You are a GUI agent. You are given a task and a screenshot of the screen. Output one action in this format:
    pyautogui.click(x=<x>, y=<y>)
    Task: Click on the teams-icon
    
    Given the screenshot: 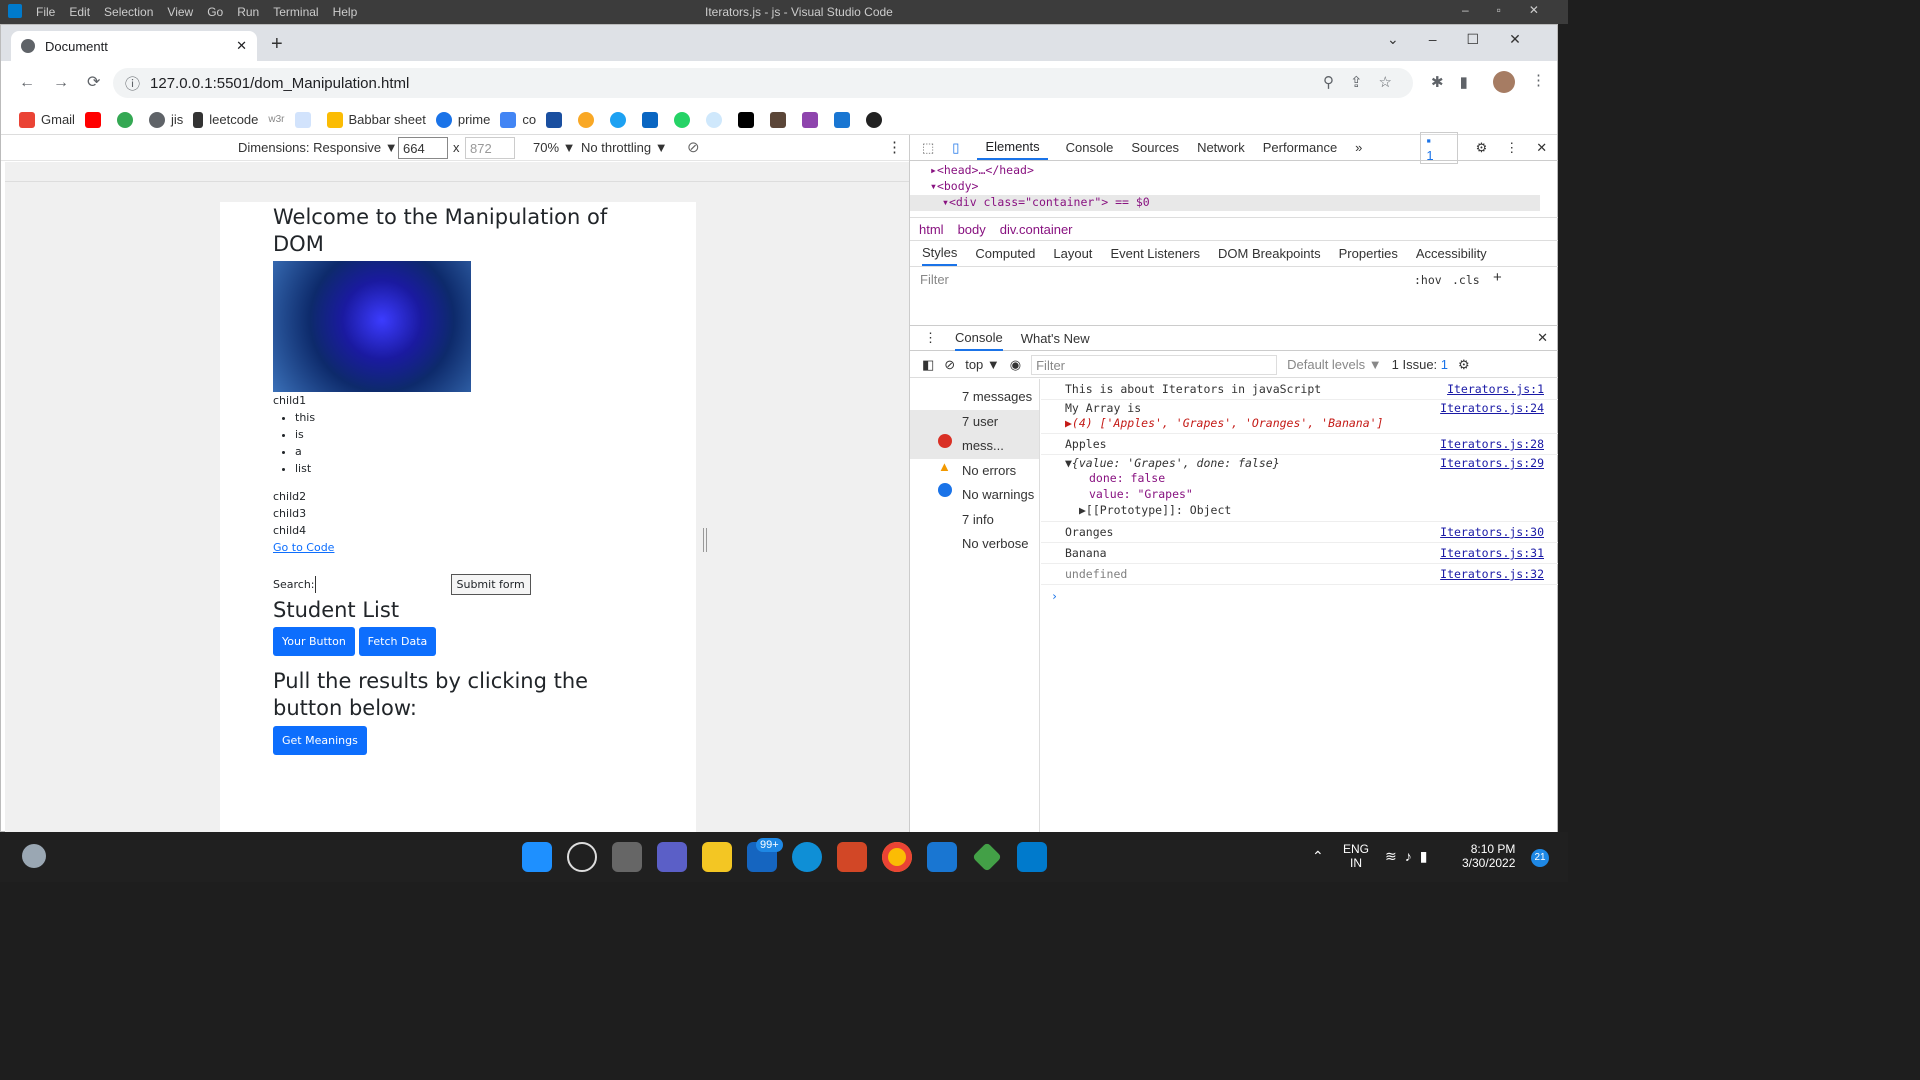 What is the action you would take?
    pyautogui.click(x=672, y=857)
    